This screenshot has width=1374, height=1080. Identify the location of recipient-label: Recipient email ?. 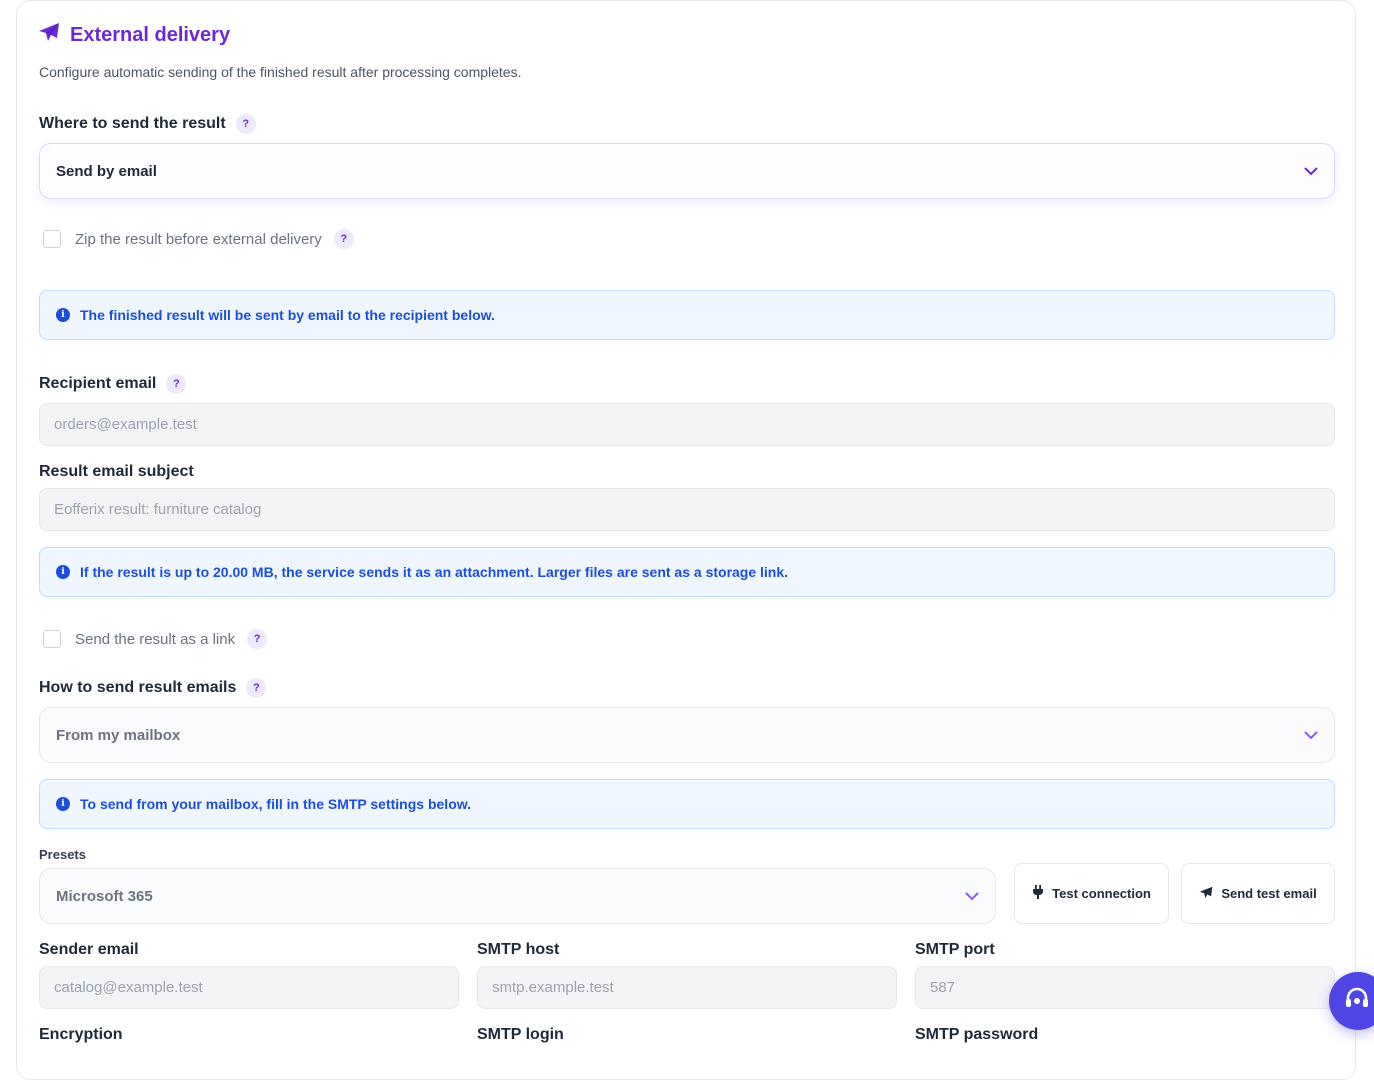
(113, 384).